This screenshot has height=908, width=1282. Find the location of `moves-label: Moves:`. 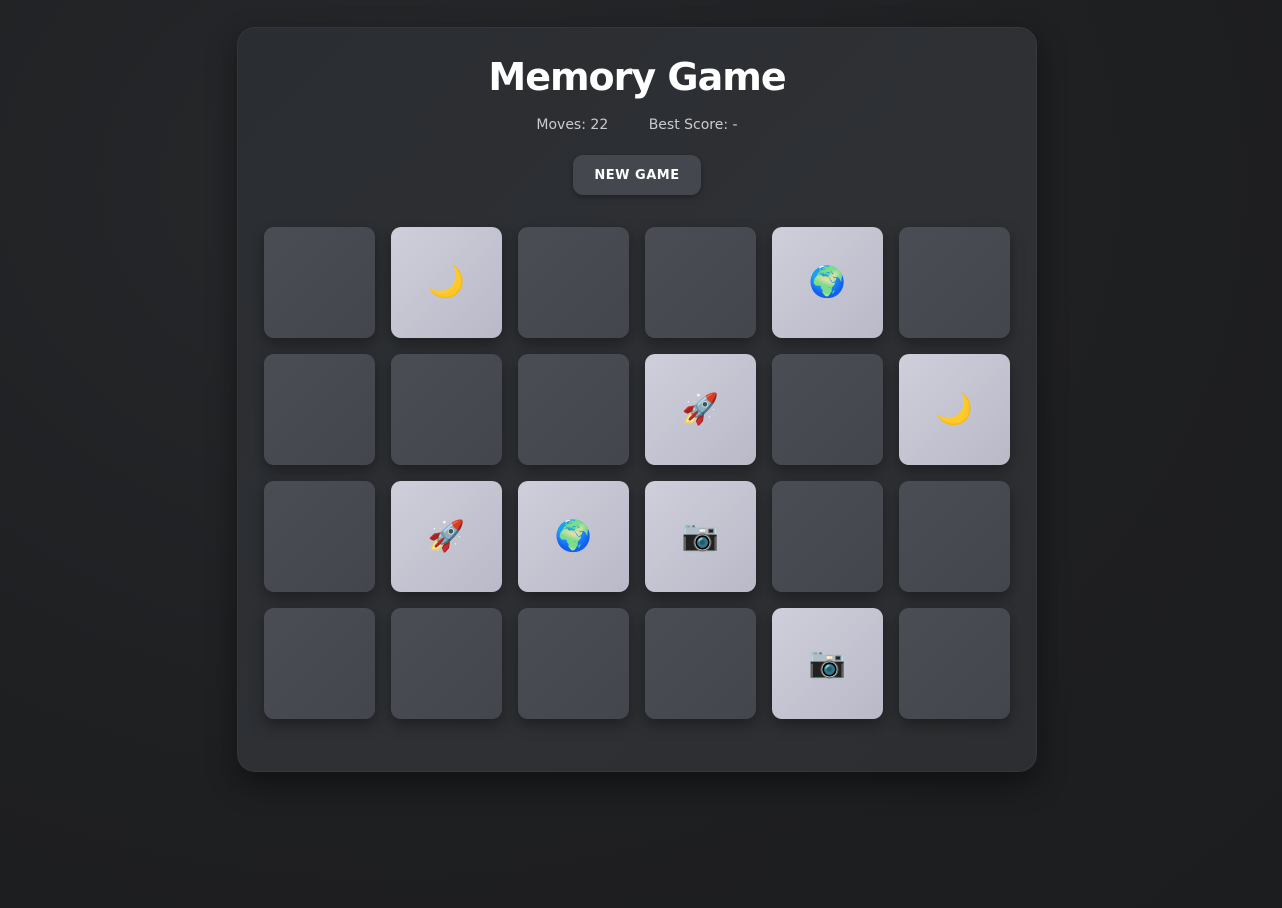

moves-label: Moves: is located at coordinates (561, 125).